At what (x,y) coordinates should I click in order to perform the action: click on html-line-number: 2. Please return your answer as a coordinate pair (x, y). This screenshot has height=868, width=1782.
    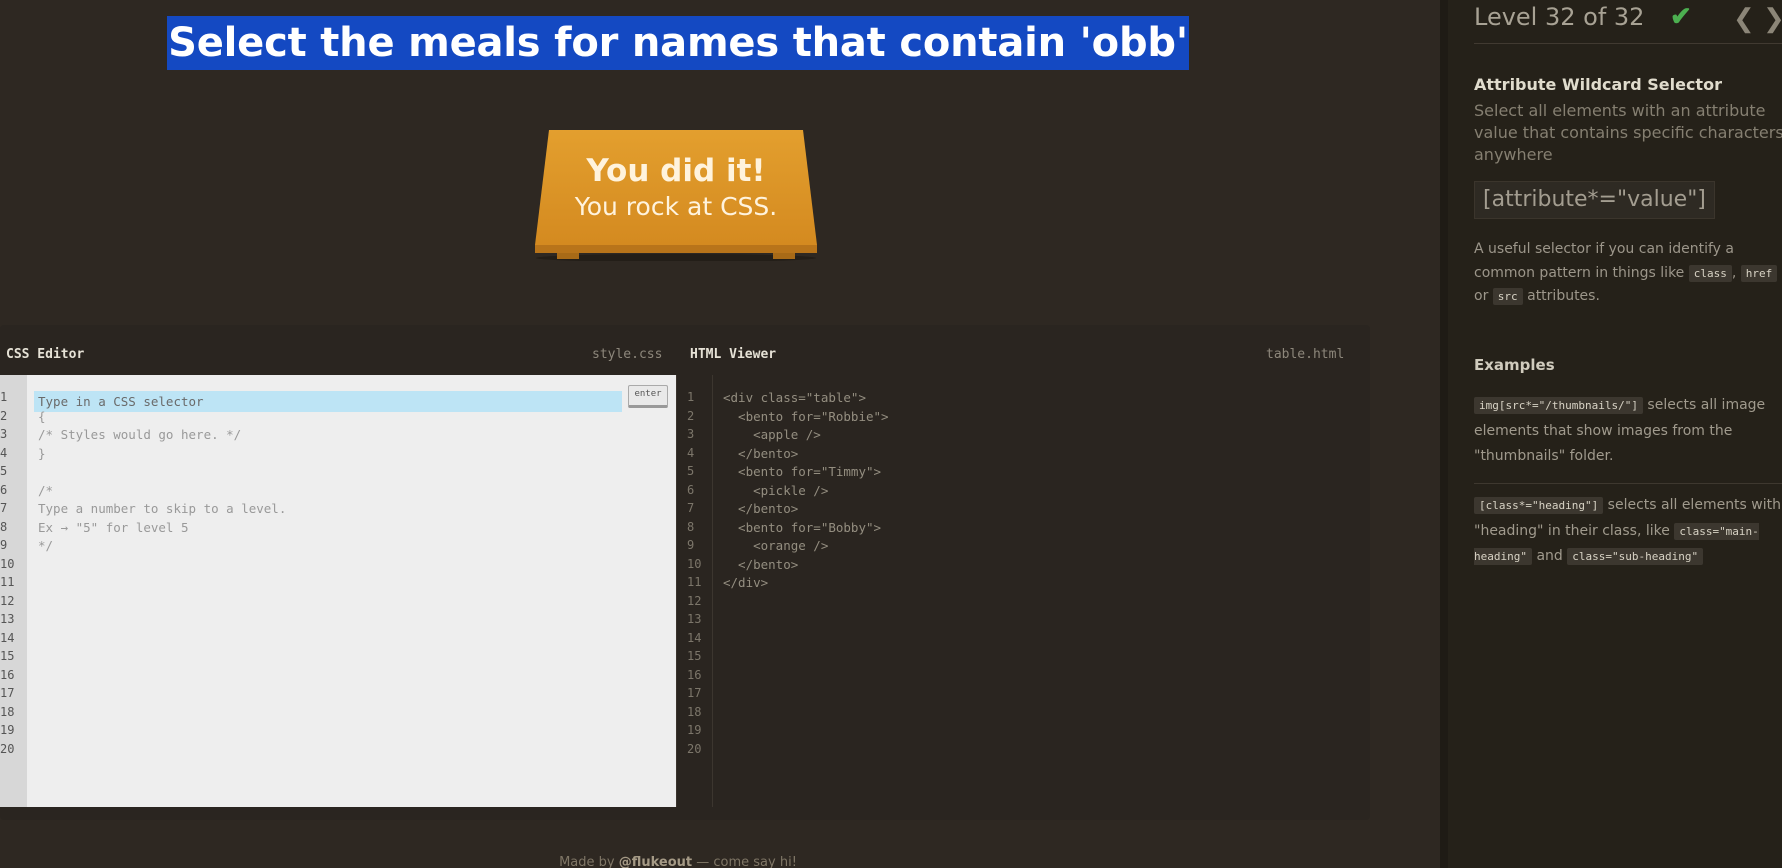
    Looking at the image, I should click on (691, 415).